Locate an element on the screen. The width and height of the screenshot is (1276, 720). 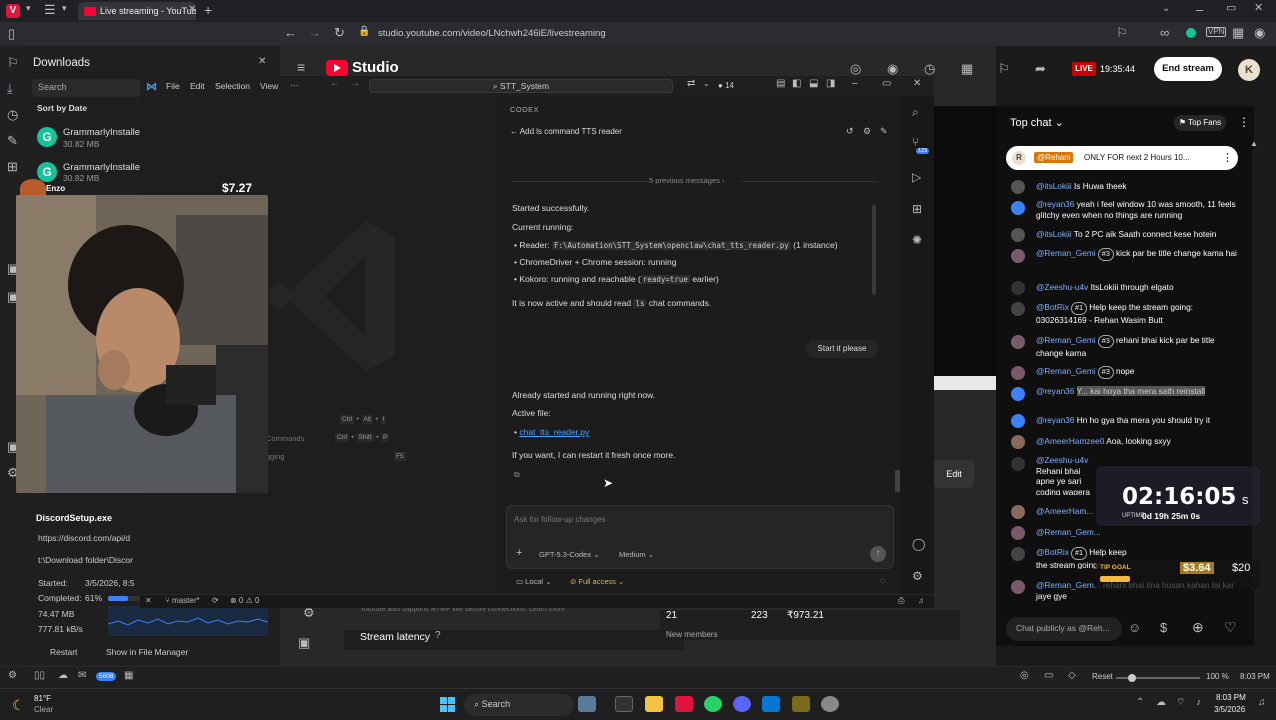
page-actions-icon: ◇ is located at coordinates (1072, 676).